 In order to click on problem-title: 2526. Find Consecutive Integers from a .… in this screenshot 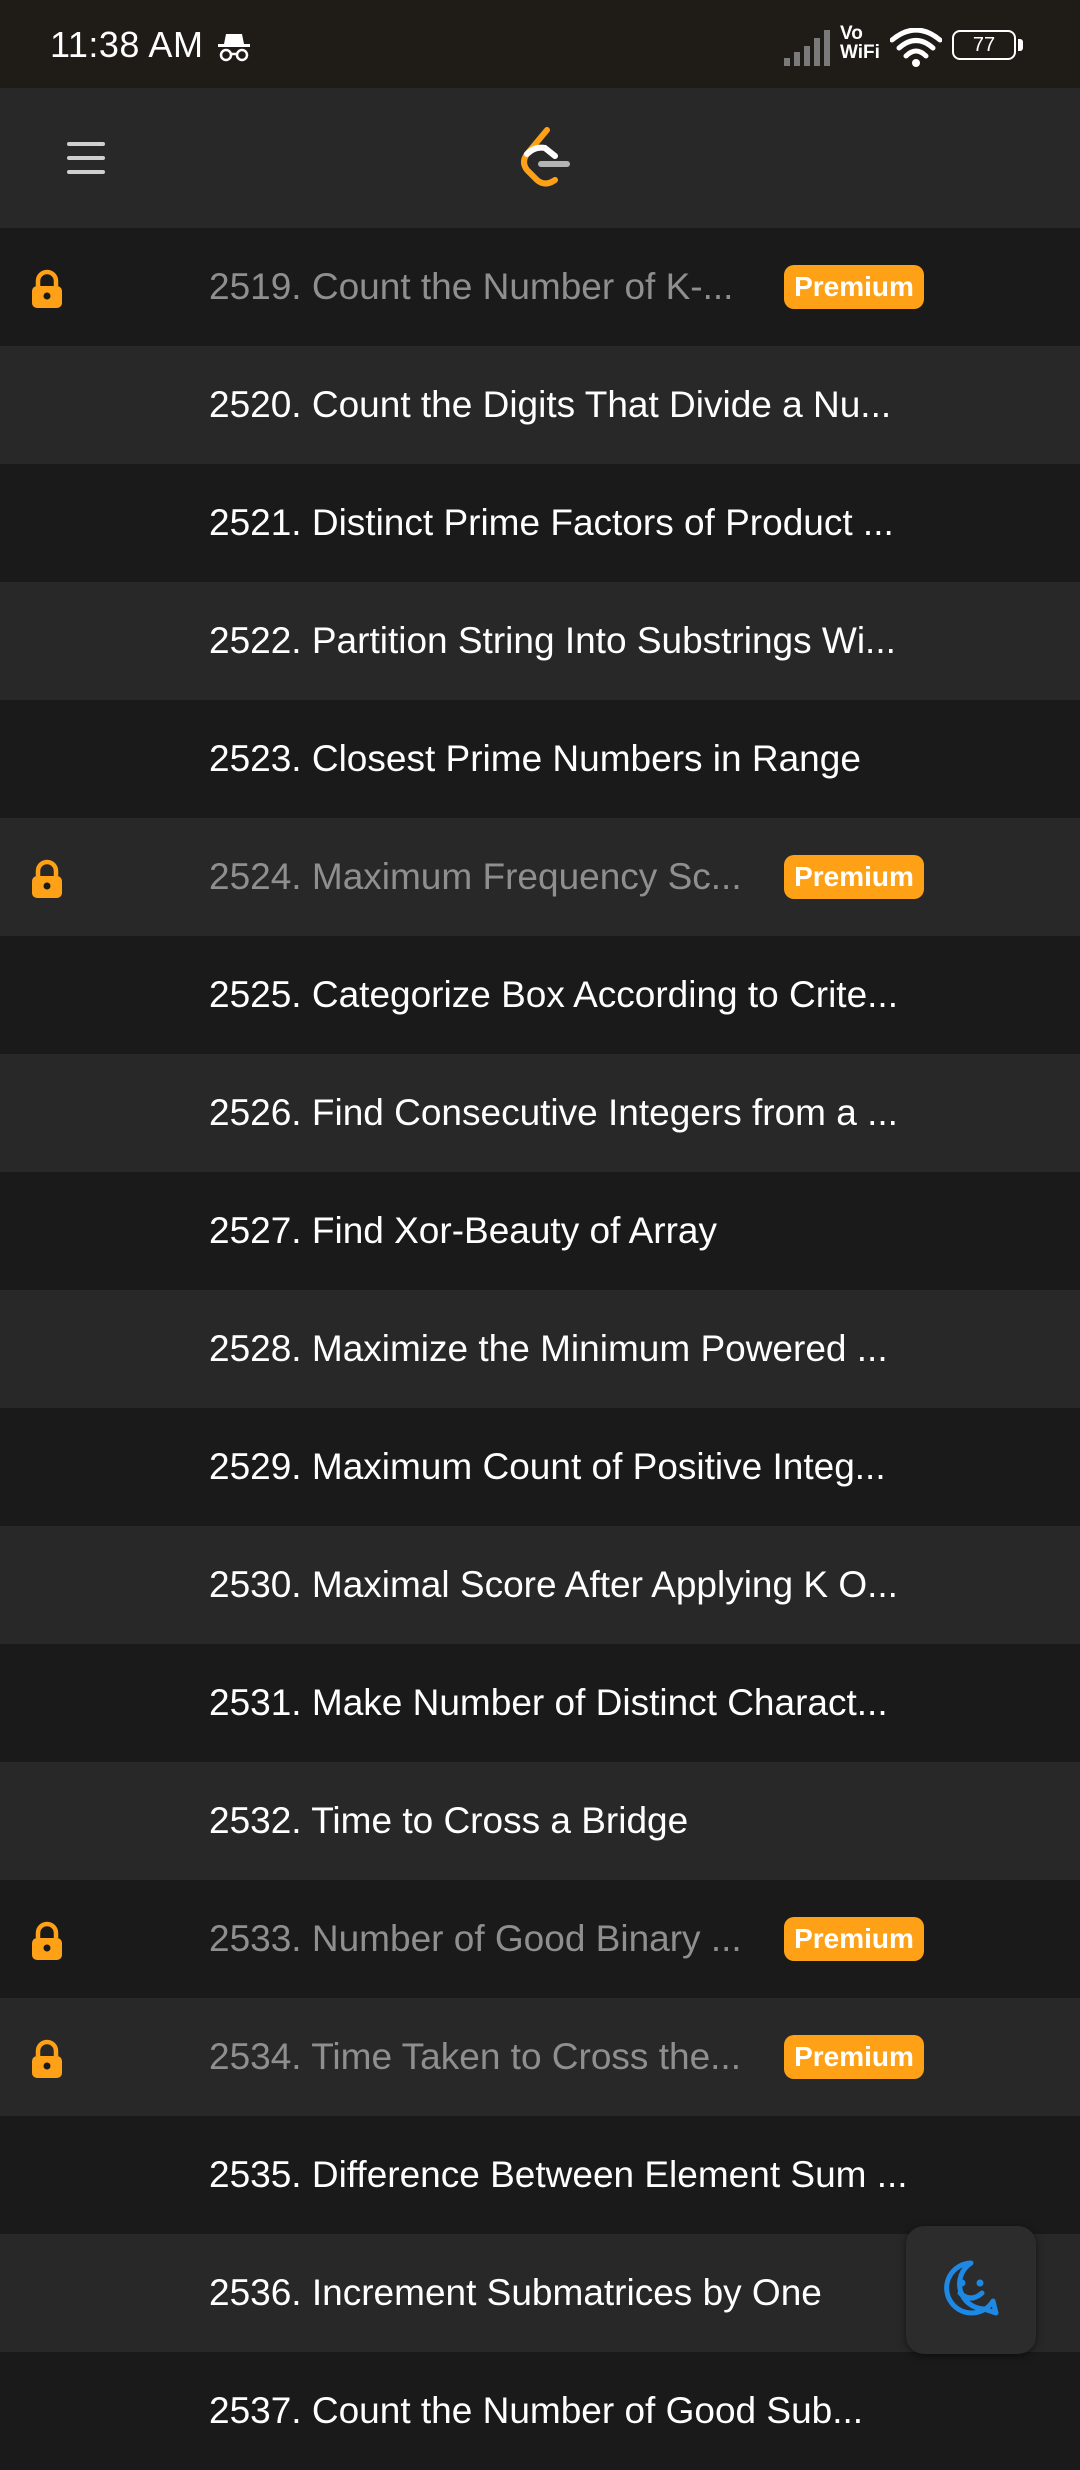, I will do `click(553, 1112)`.